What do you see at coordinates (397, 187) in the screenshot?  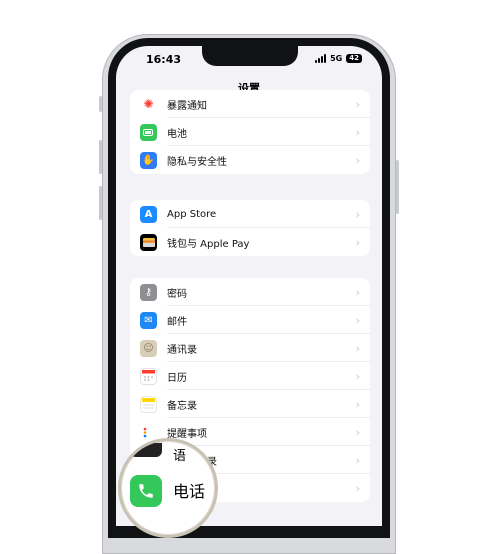 I see `side-button` at bounding box center [397, 187].